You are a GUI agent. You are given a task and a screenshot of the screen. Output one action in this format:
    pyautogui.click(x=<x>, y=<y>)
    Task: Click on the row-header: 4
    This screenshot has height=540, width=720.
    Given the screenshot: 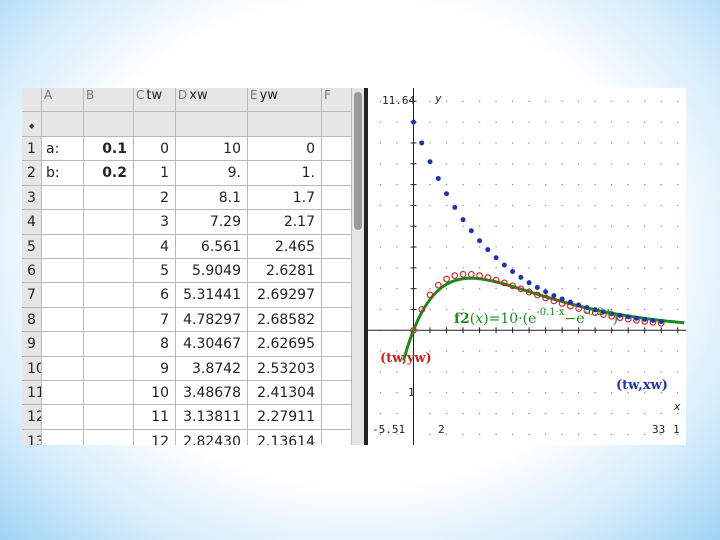 What is the action you would take?
    pyautogui.click(x=32, y=222)
    